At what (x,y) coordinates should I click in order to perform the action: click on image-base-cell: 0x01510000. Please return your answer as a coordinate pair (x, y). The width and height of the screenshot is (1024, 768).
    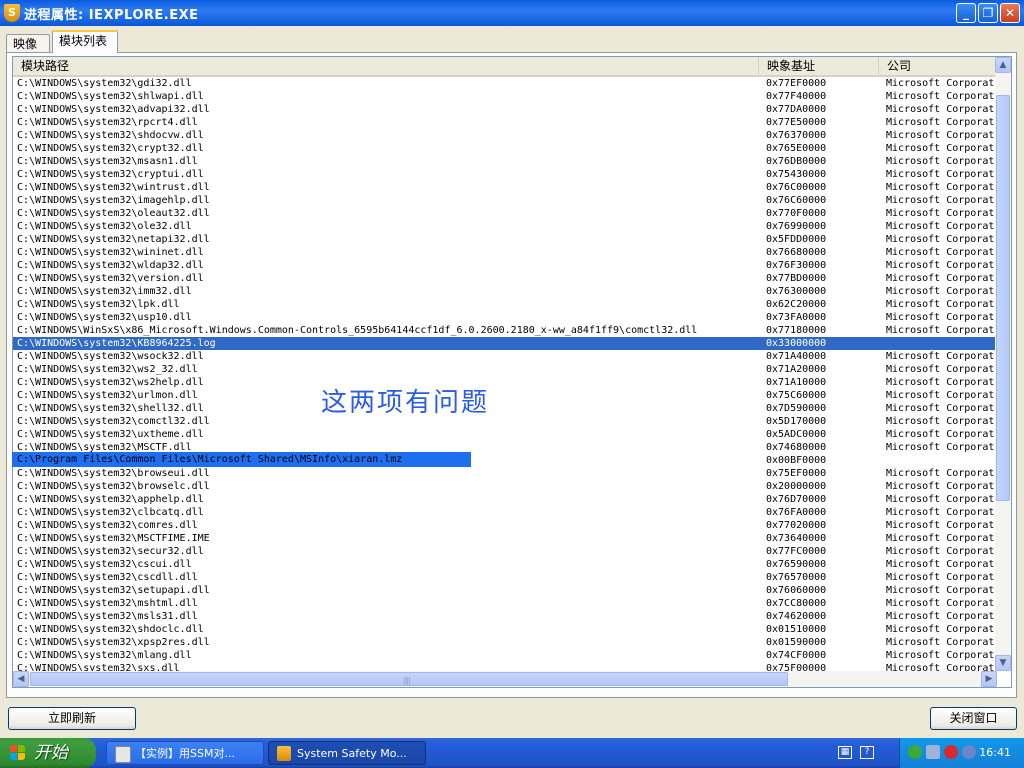
    Looking at the image, I should click on (796, 629).